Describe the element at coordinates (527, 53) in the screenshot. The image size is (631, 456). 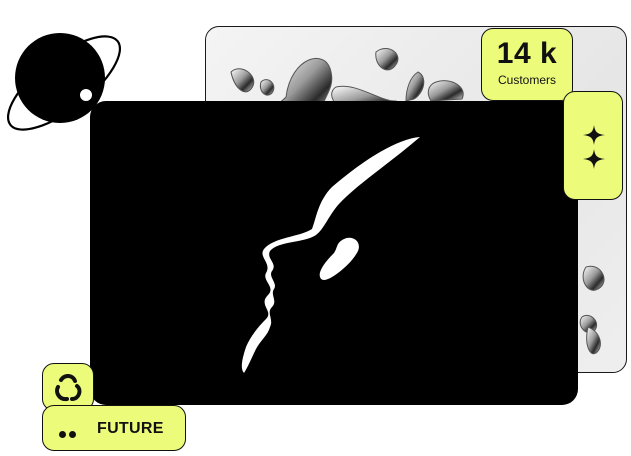
I see `stat-value: 14 k` at that location.